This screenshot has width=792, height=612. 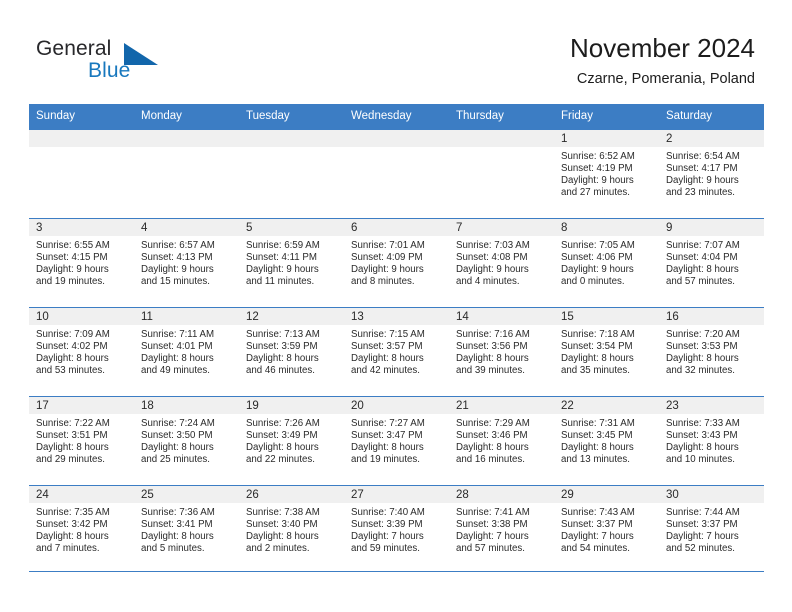 I want to click on sunrise-time: Sunrise: 7:03 AM, so click(x=493, y=245).